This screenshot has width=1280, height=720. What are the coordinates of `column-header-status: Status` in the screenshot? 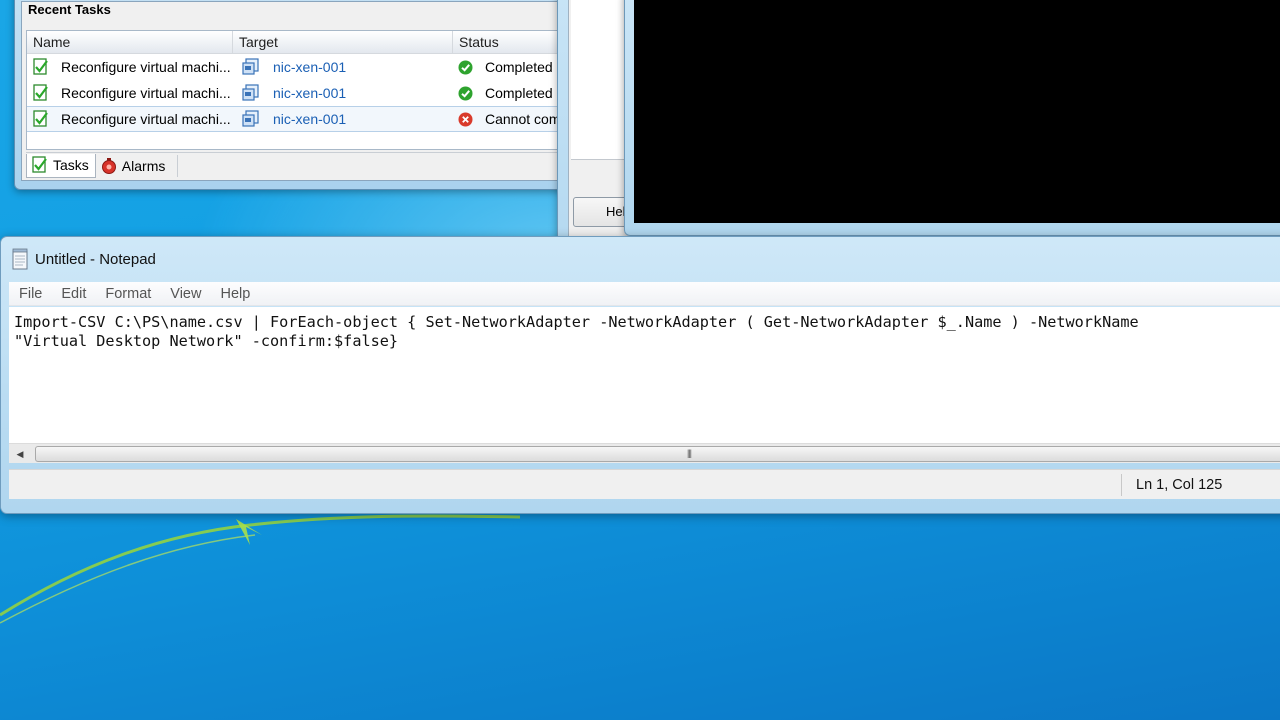 It's located at (512, 42).